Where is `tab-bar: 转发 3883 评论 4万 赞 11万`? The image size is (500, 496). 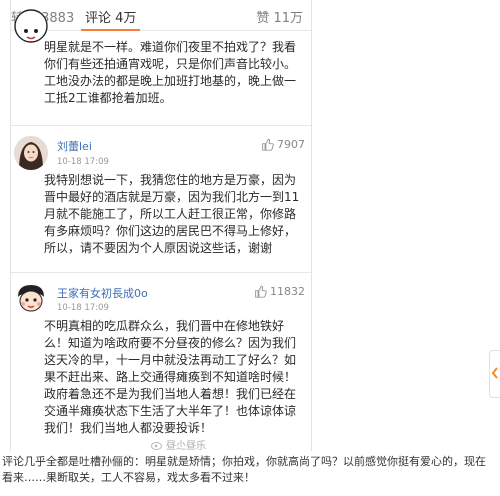 tab-bar: 转发 3883 评论 4万 赞 11万 is located at coordinates (161, 15).